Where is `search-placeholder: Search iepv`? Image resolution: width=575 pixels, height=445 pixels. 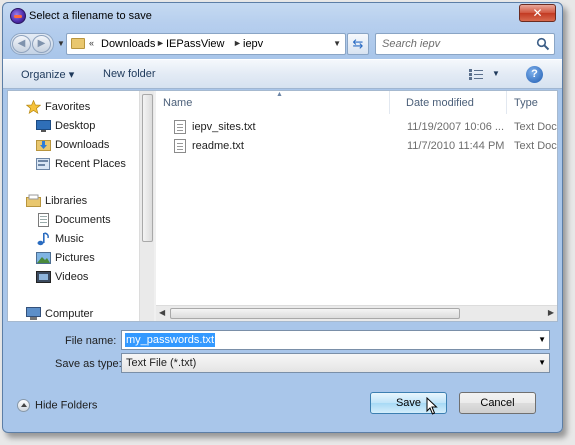 search-placeholder: Search iepv is located at coordinates (411, 44).